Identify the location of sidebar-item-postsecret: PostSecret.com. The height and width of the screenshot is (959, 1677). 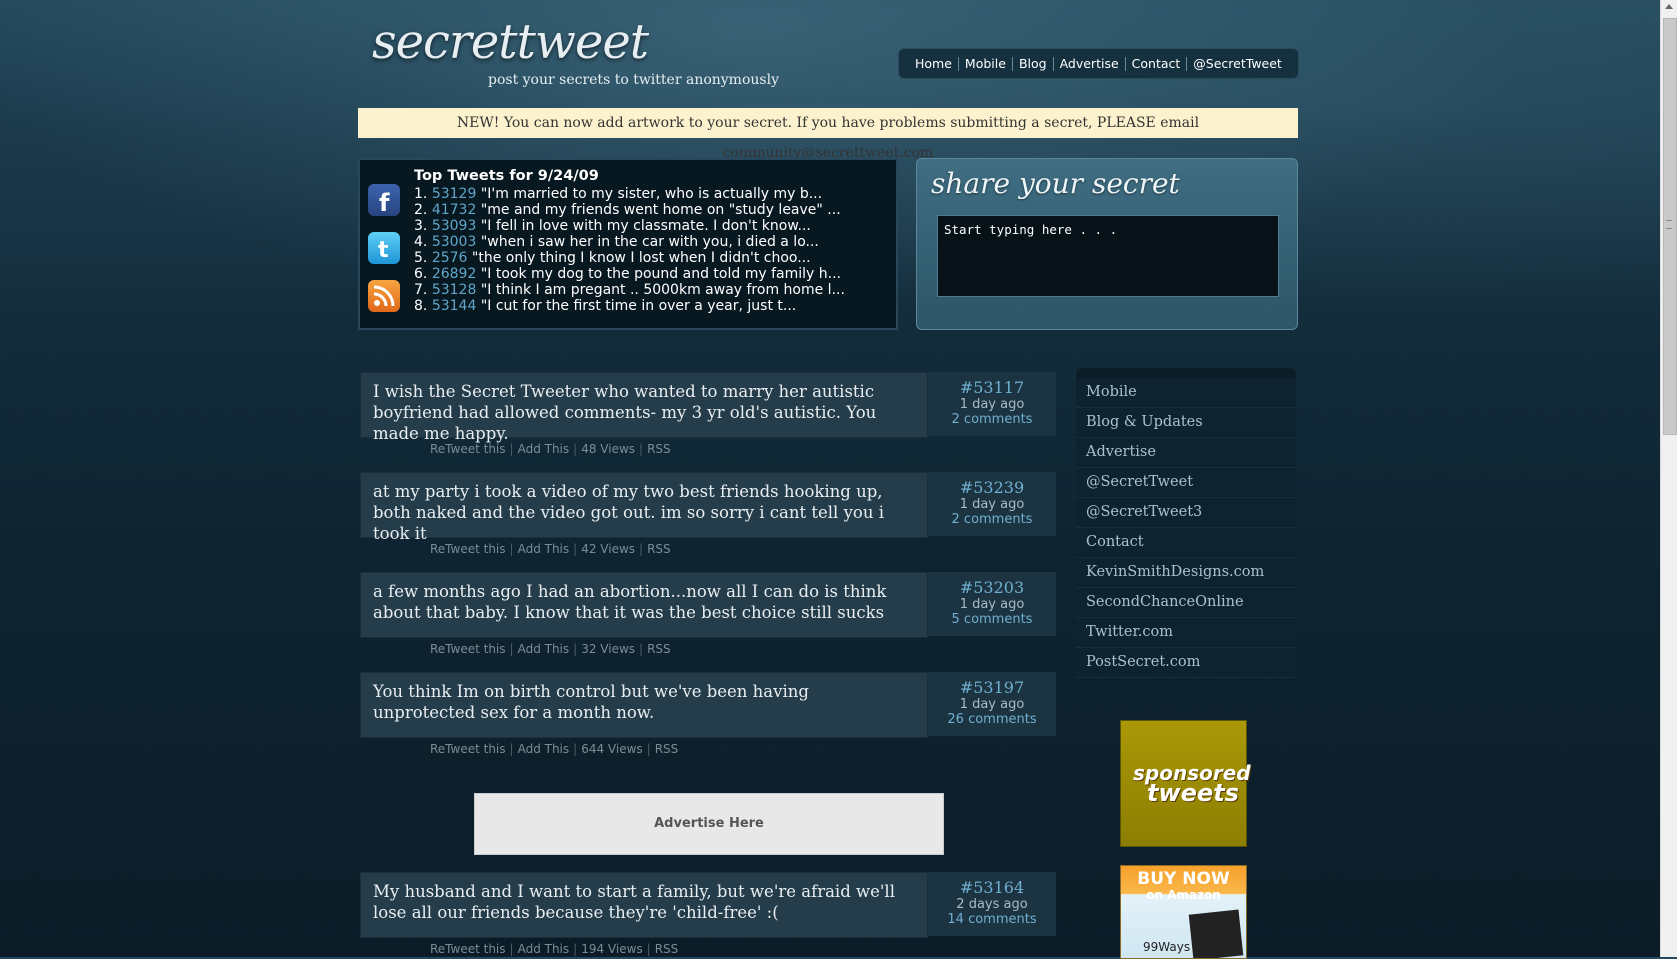
(1186, 663).